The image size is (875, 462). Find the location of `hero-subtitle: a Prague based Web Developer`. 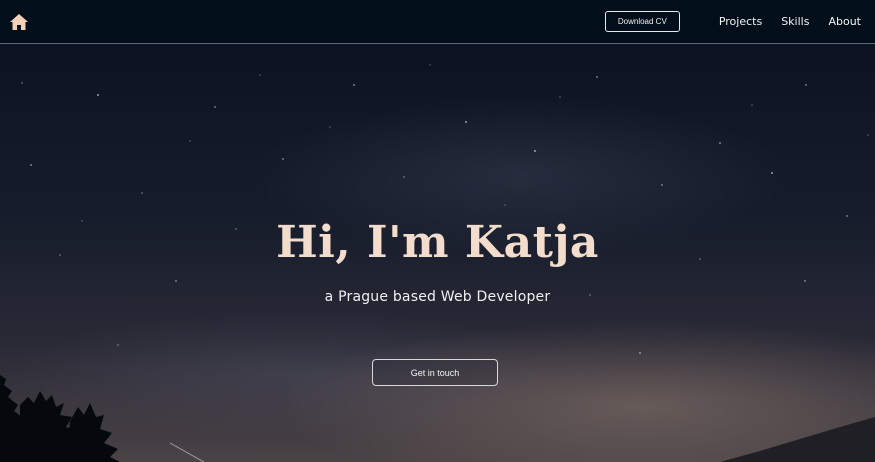

hero-subtitle: a Prague based Web Developer is located at coordinates (437, 297).